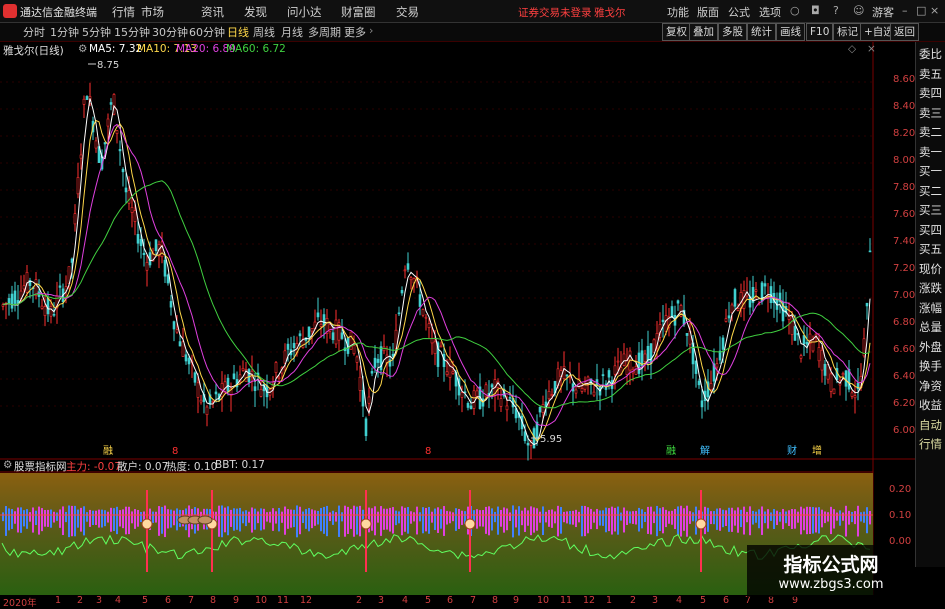  Describe the element at coordinates (238, 32) in the screenshot. I see `tab-period-daily: 日线` at that location.